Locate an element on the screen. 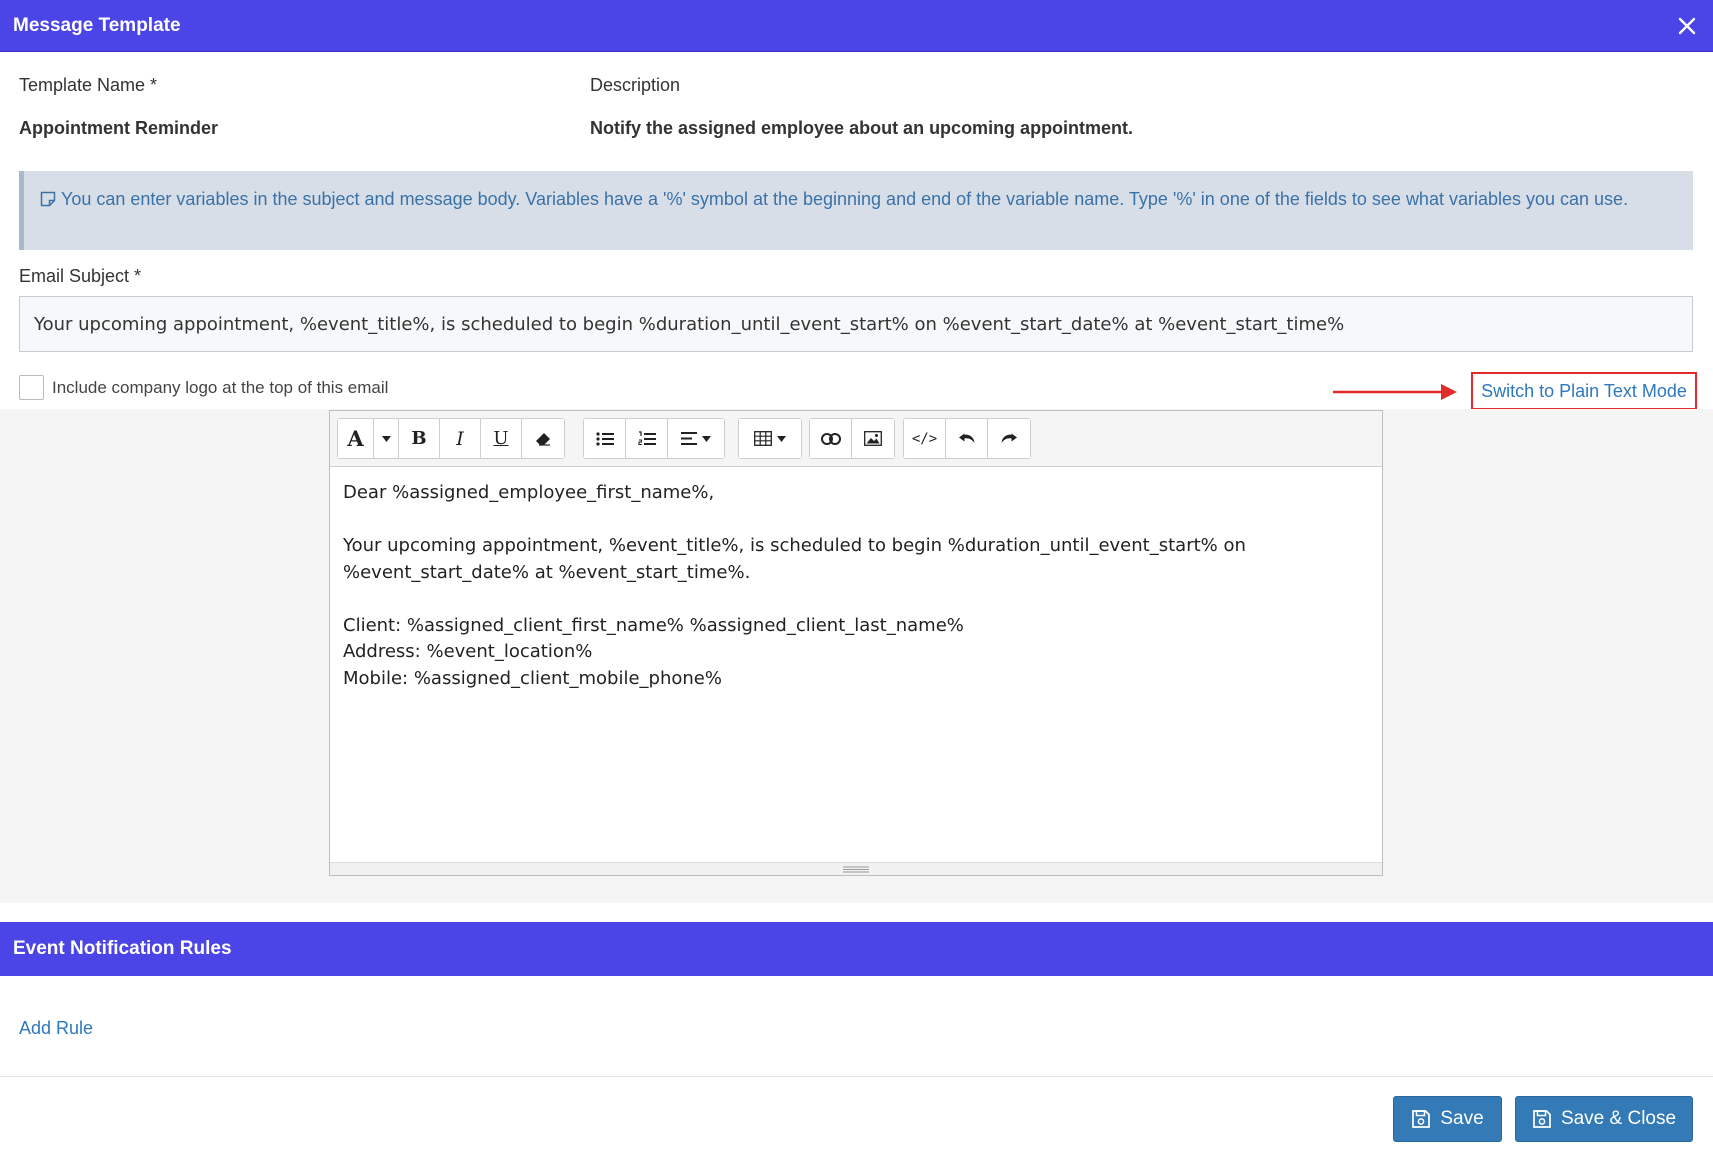 The image size is (1713, 1156). switch-plain-text-link: Switch to Plain Text Mode is located at coordinates (1584, 391).